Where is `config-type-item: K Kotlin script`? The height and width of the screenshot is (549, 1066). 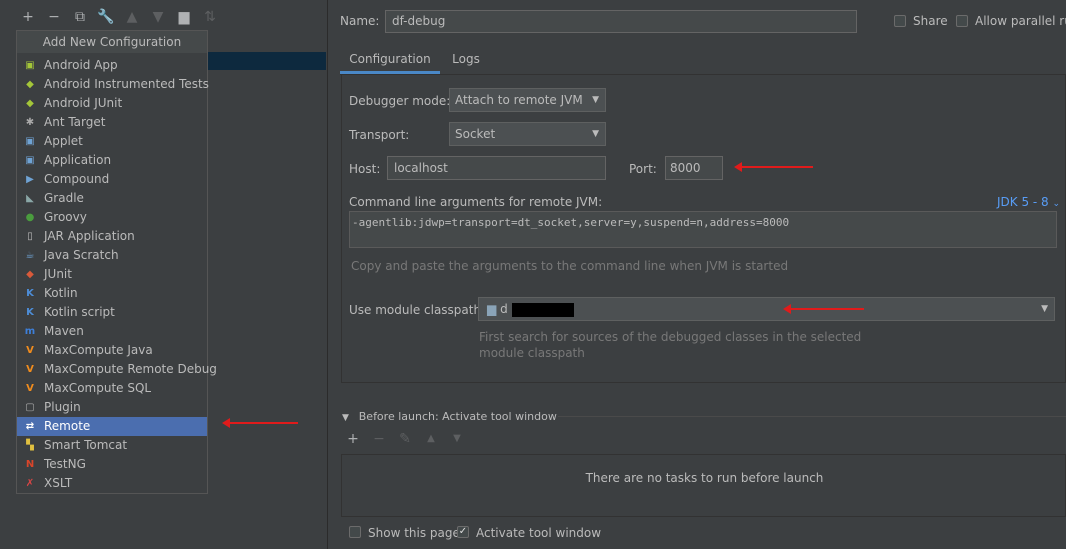 config-type-item: K Kotlin script is located at coordinates (112, 312).